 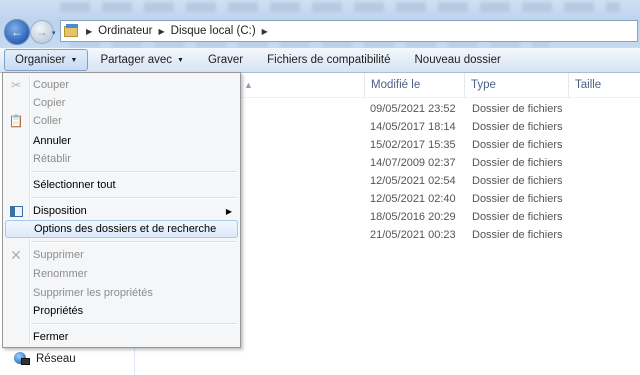 I want to click on breadcrumb-computer: Ordinateur, so click(x=125, y=31).